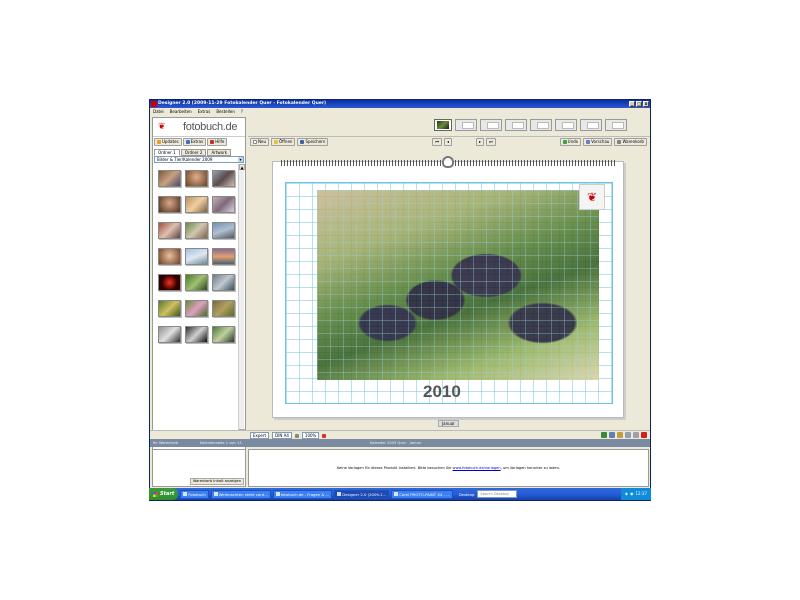  Describe the element at coordinates (458, 285) in the screenshot. I see `caterpillar-photo` at that location.